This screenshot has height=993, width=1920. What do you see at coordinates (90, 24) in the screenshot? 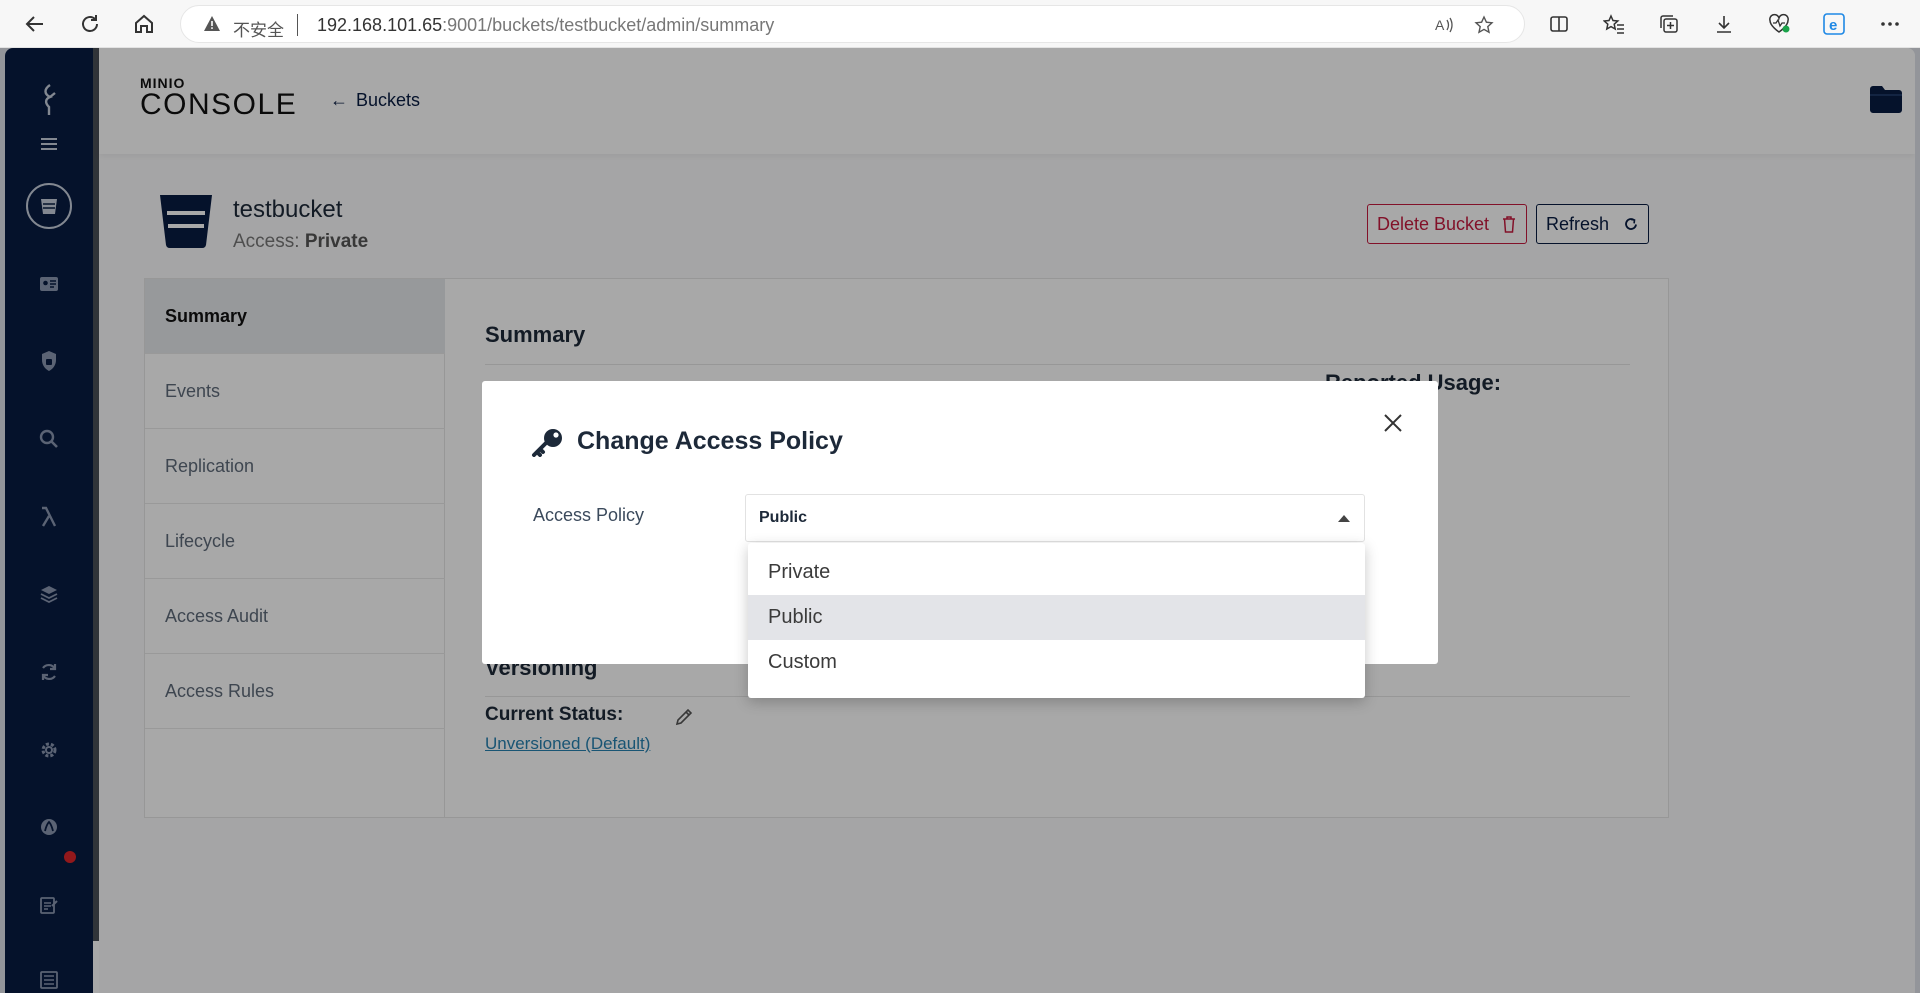
I see `reload-icon` at bounding box center [90, 24].